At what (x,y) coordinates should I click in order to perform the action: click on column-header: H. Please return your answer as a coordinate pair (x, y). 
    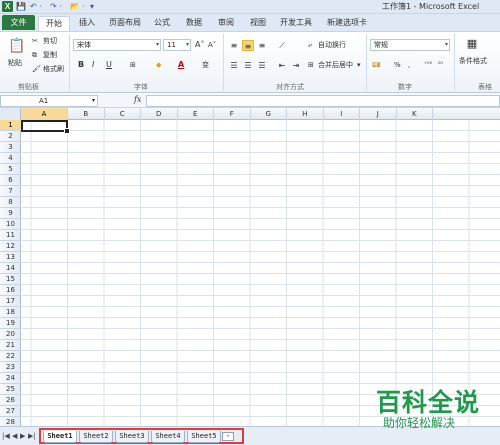
    Looking at the image, I should click on (305, 114).